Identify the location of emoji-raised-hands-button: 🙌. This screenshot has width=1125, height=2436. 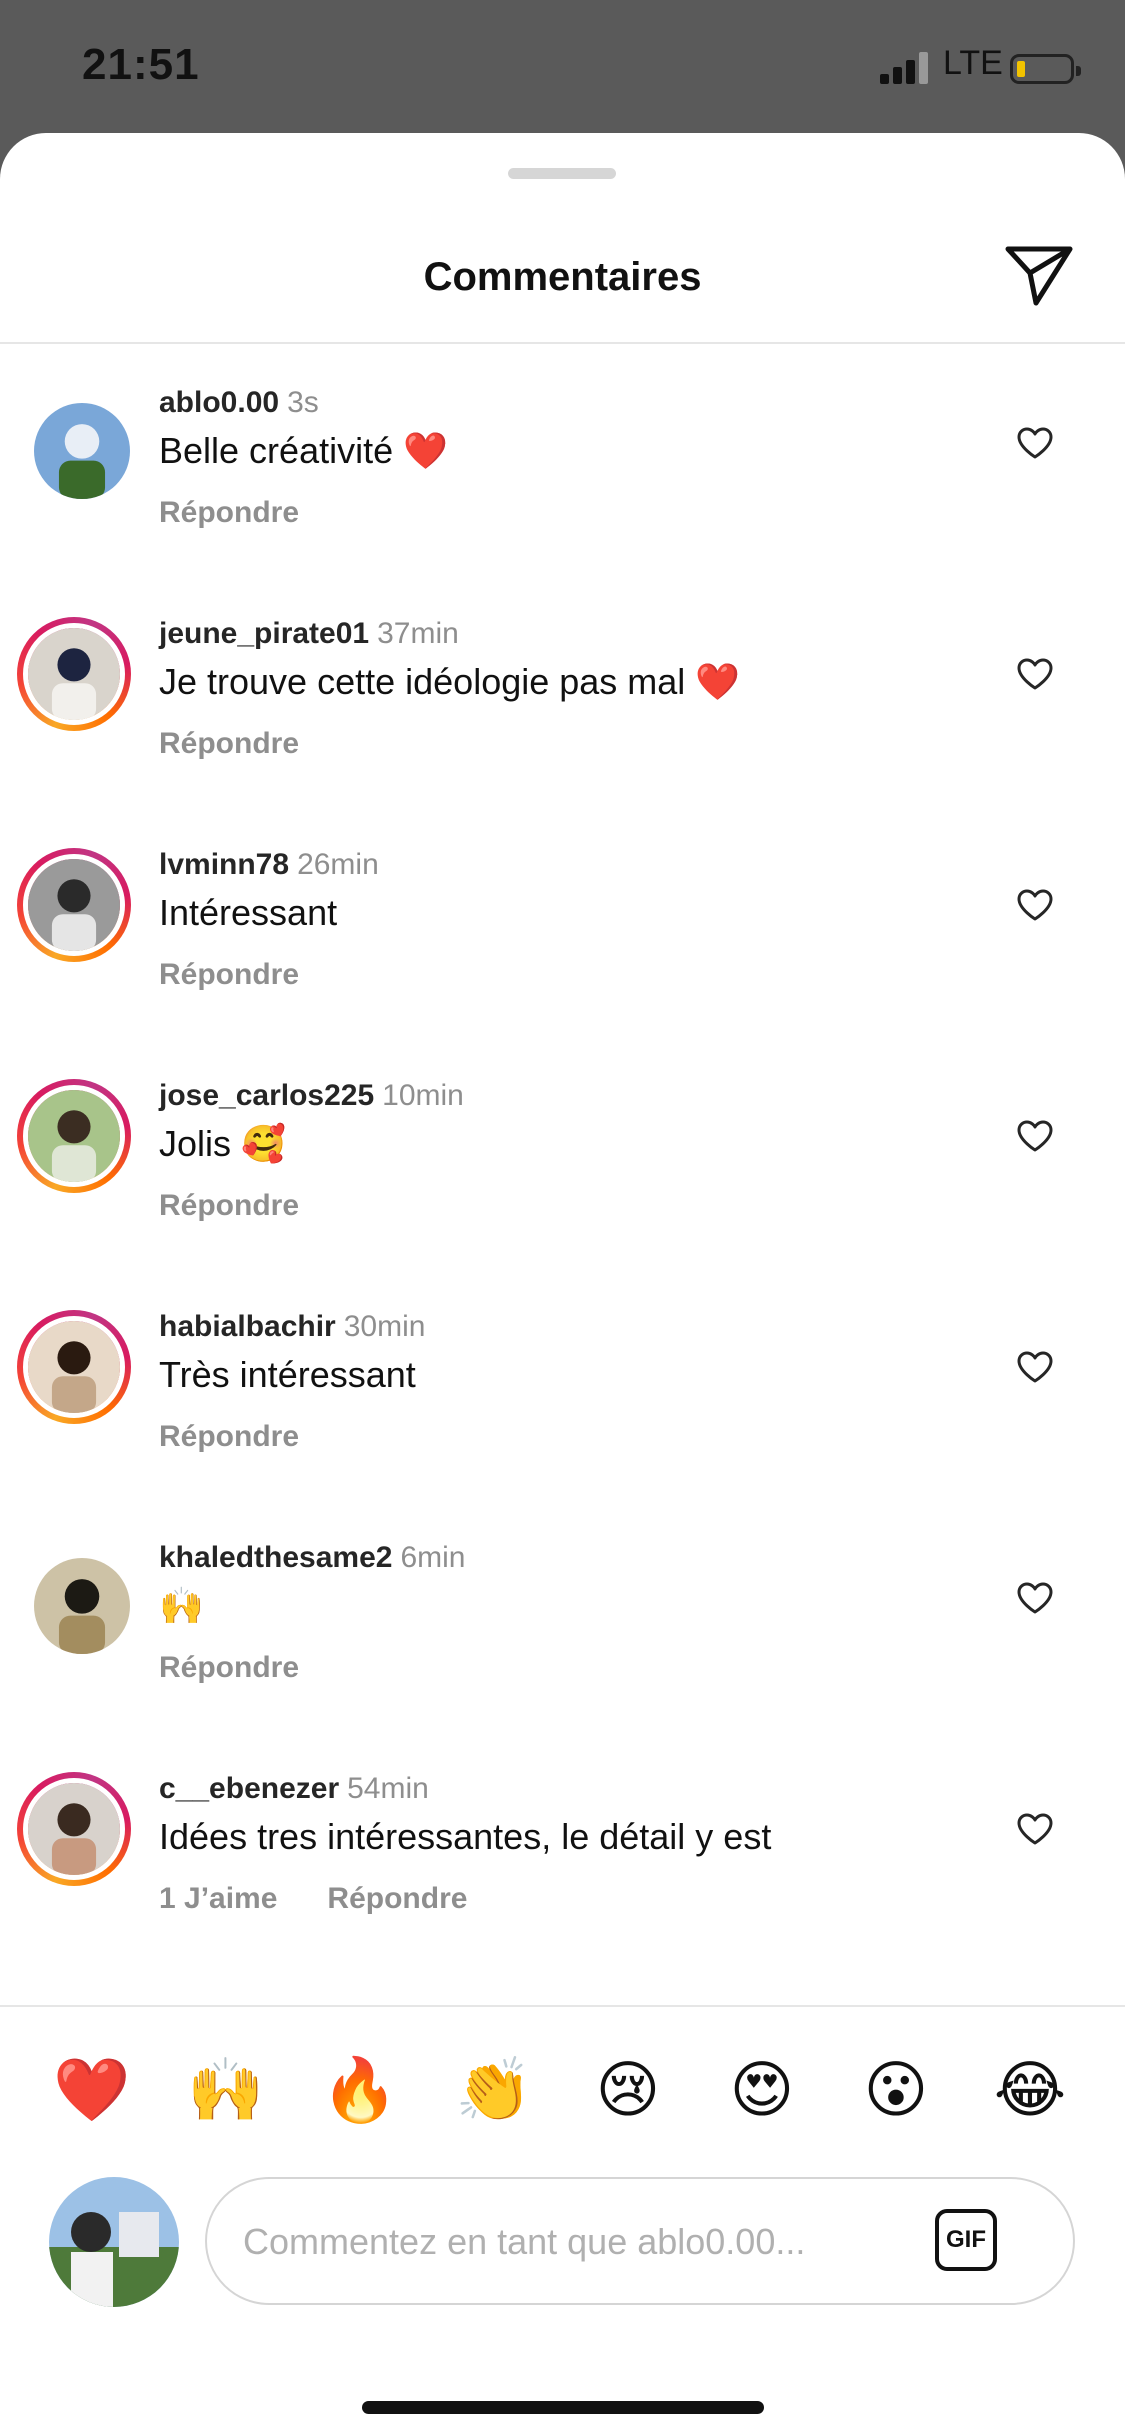
(226, 2090).